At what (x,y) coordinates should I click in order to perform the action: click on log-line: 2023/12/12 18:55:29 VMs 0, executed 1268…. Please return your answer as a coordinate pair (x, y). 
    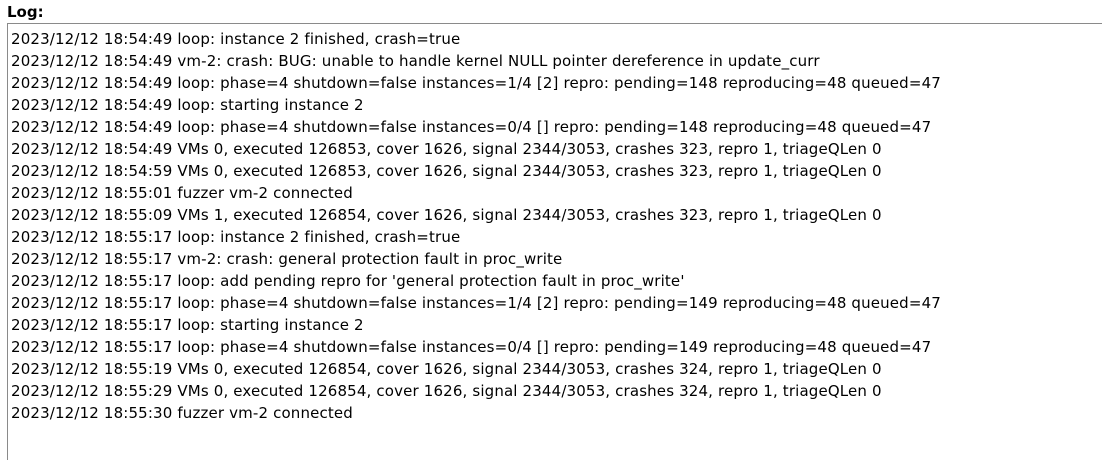
    Looking at the image, I should click on (446, 391).